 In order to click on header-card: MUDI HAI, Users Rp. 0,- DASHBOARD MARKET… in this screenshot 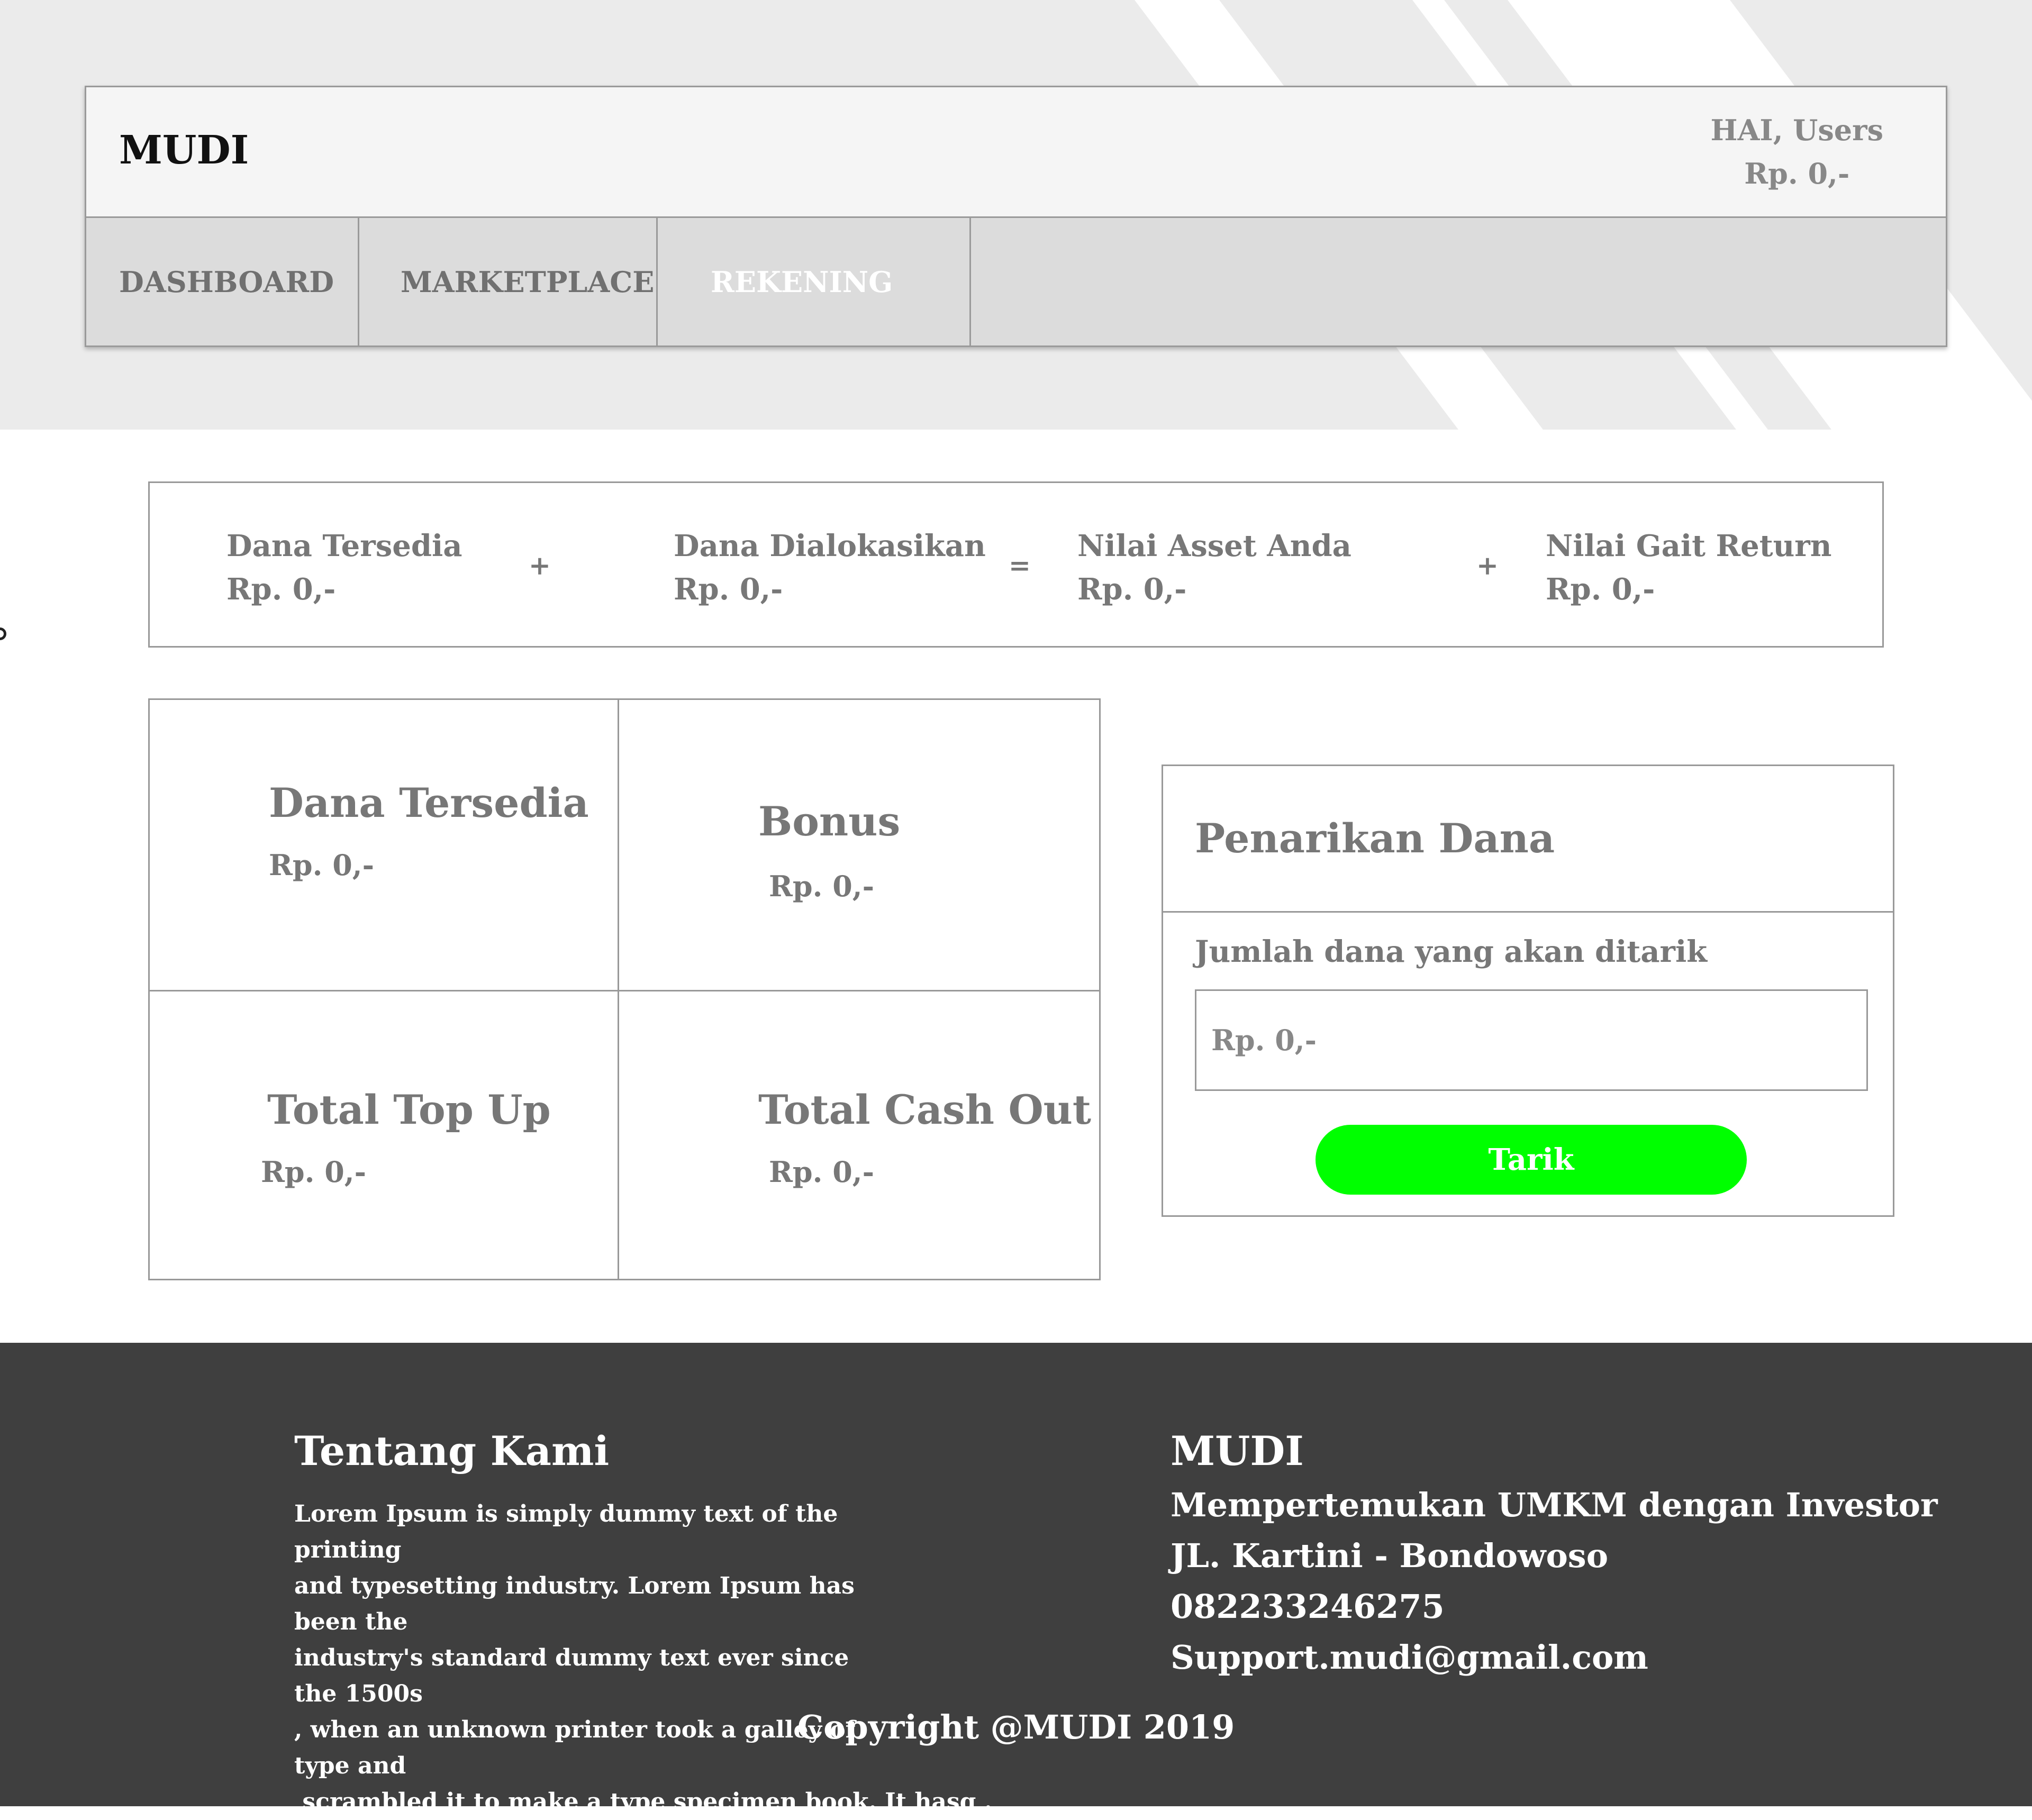, I will do `click(1016, 216)`.